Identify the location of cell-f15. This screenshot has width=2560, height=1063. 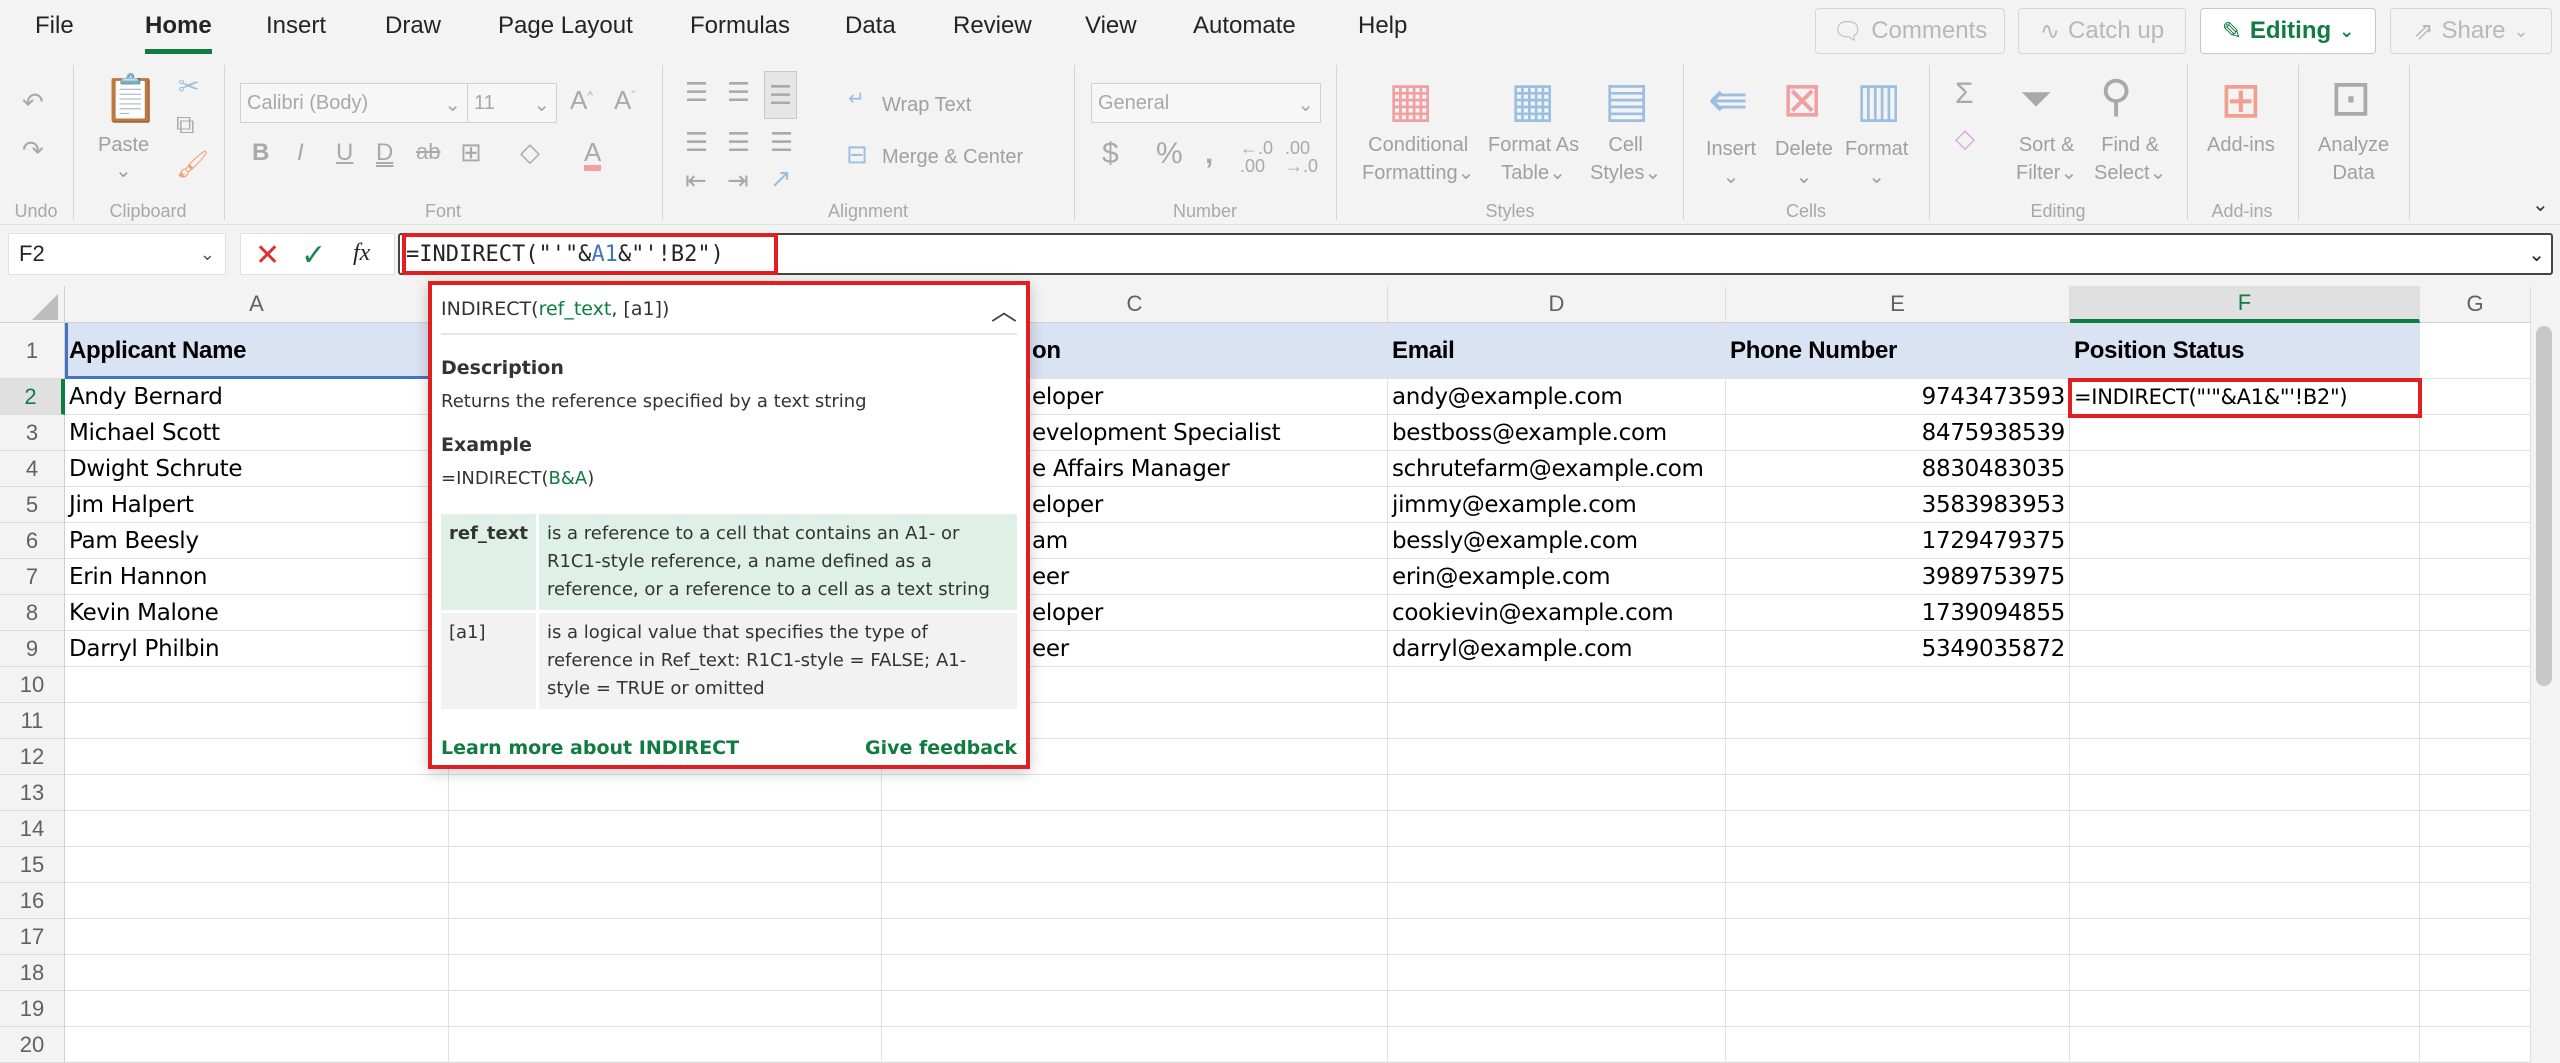
(2245, 865).